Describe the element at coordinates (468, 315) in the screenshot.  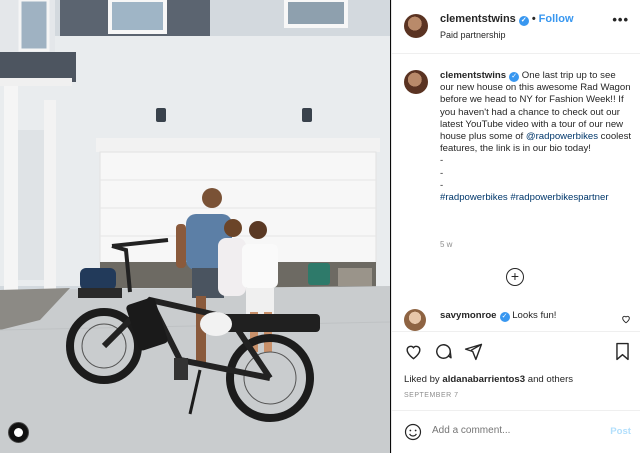
I see `commenter-username: savymonroe` at that location.